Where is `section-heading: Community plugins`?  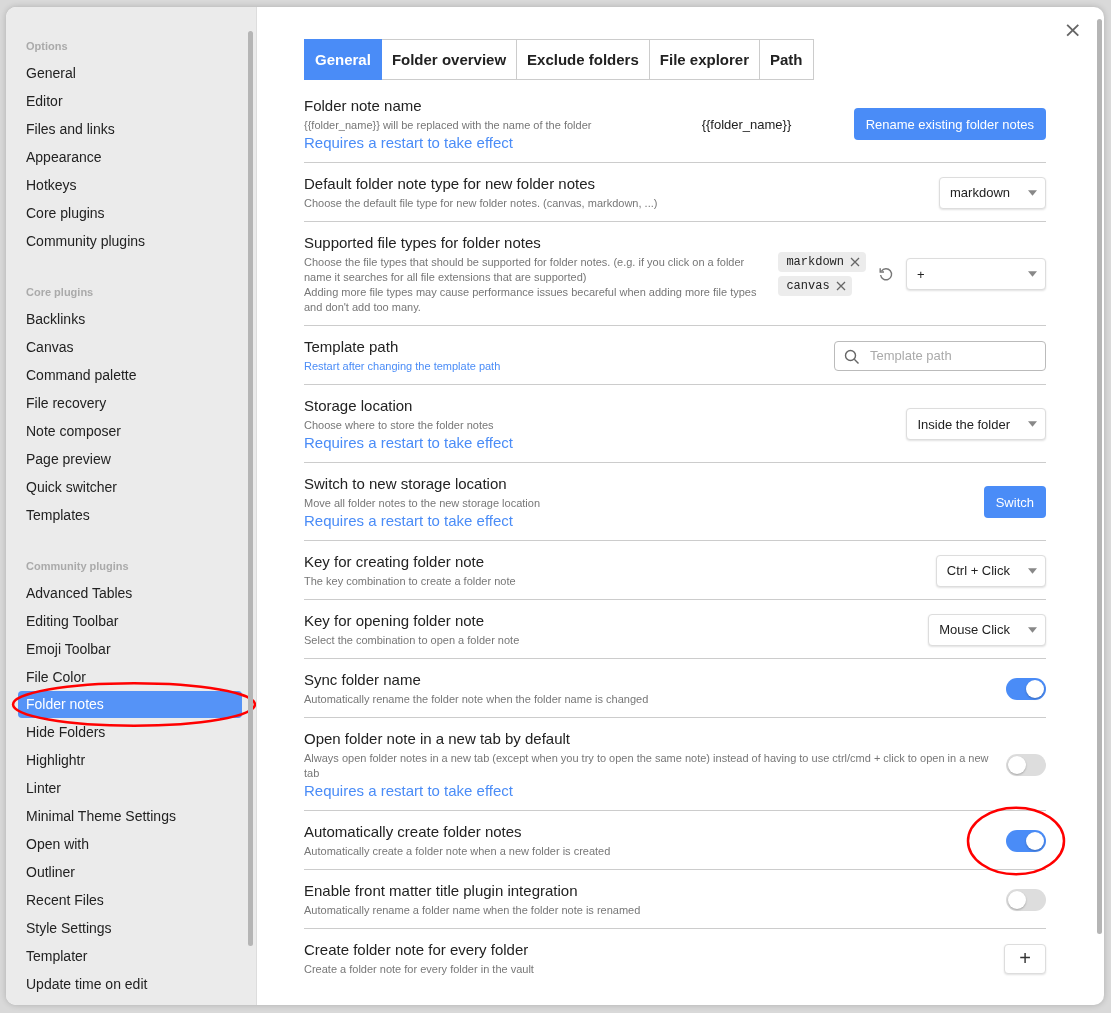 section-heading: Community plugins is located at coordinates (77, 566).